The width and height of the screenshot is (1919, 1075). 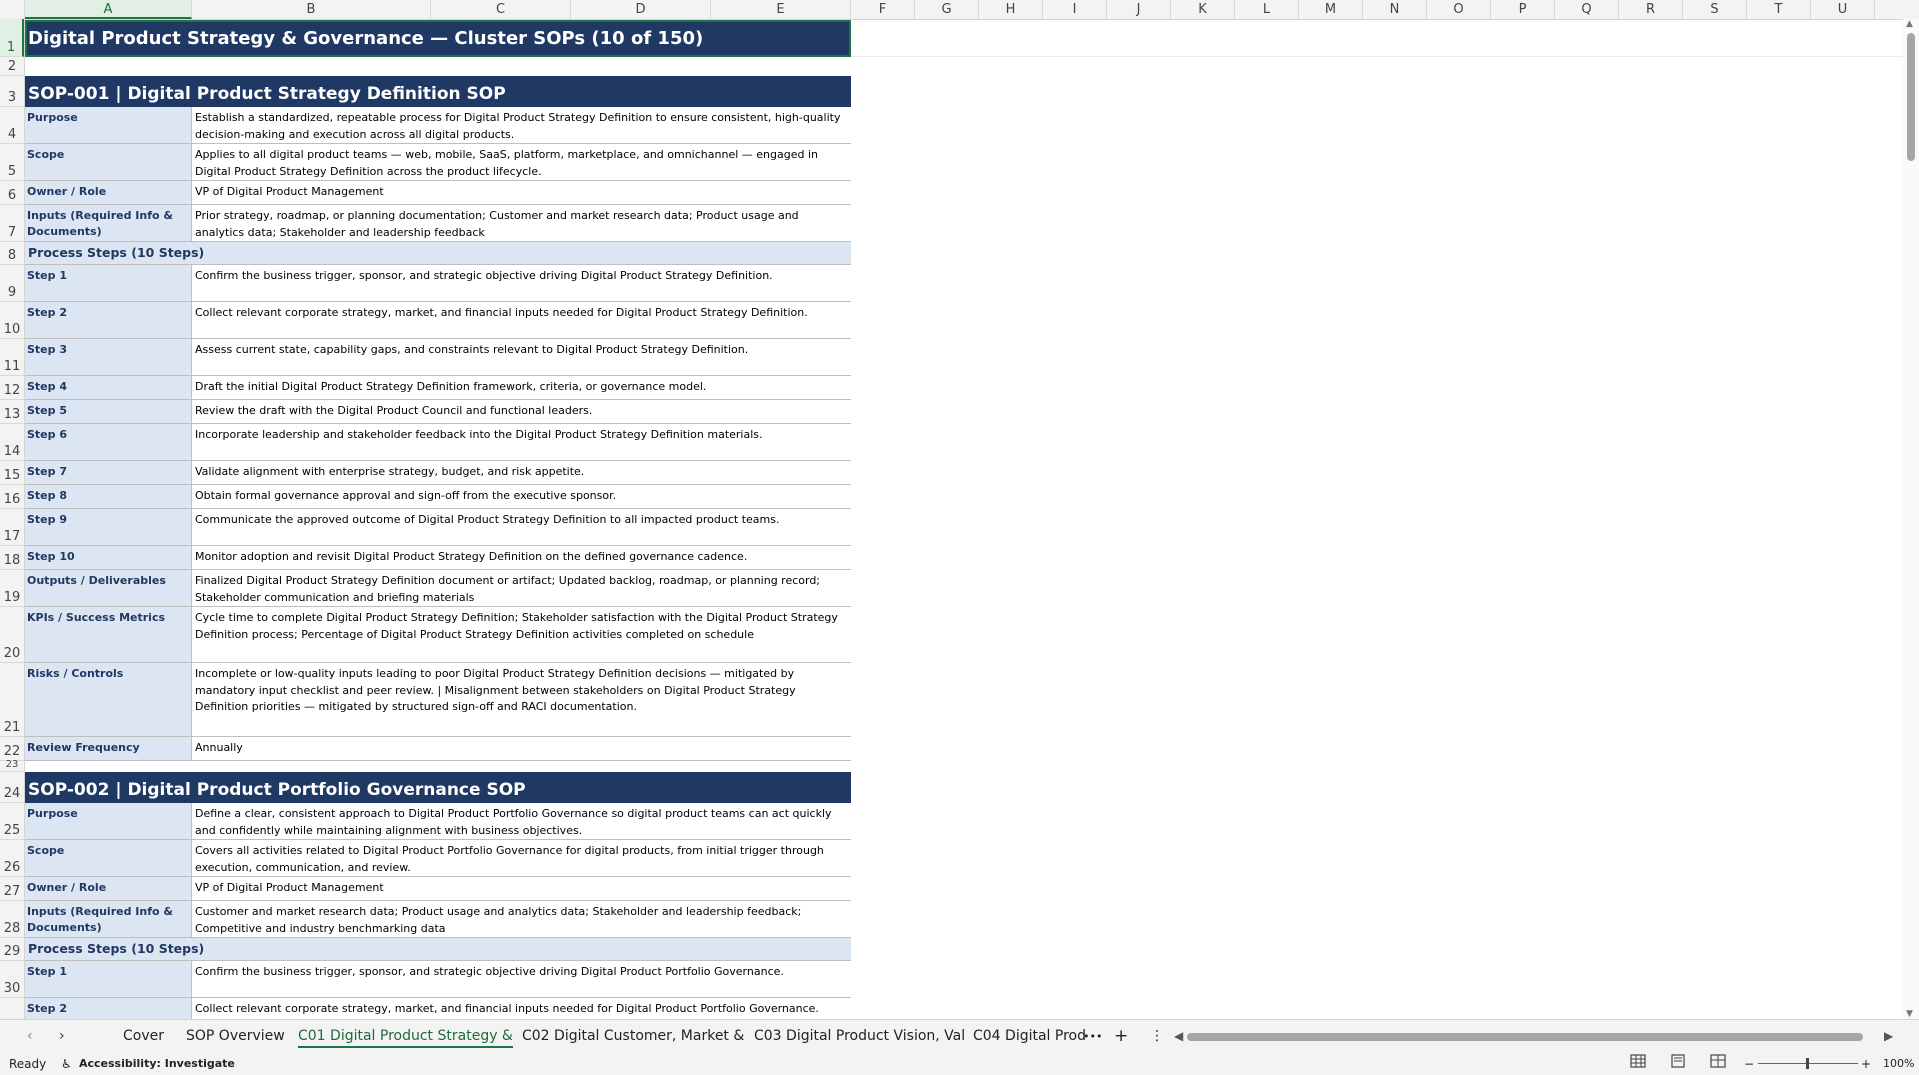 I want to click on add-sheet-icon: +, so click(x=1121, y=1036).